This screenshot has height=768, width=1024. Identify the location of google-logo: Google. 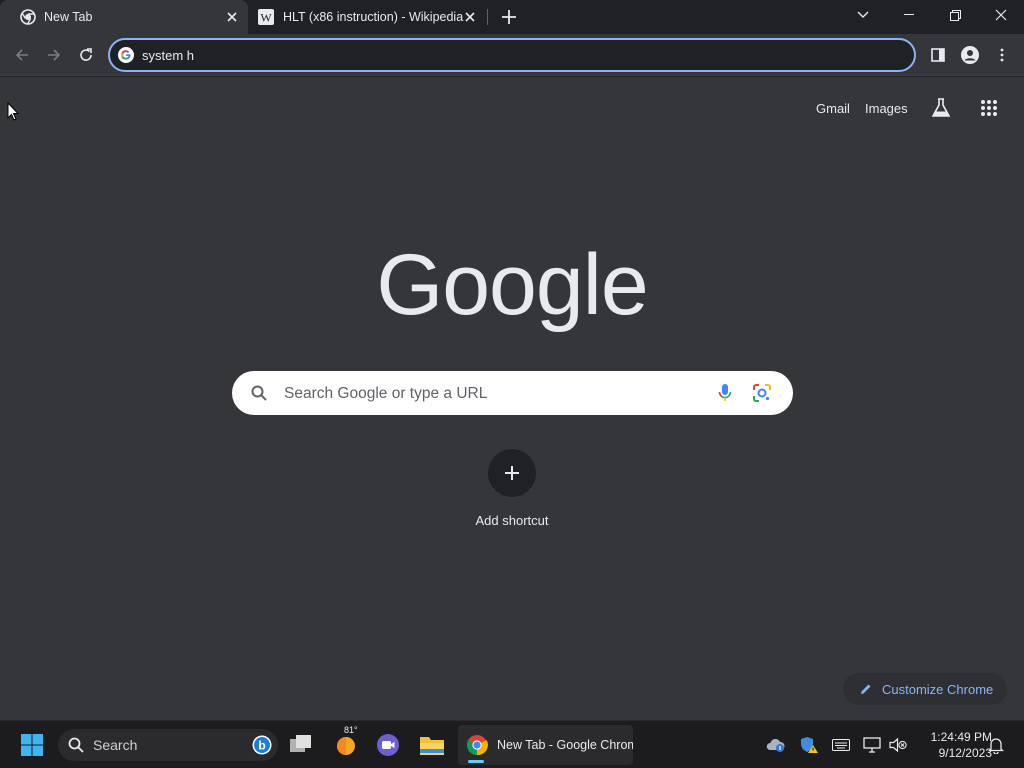
(512, 285).